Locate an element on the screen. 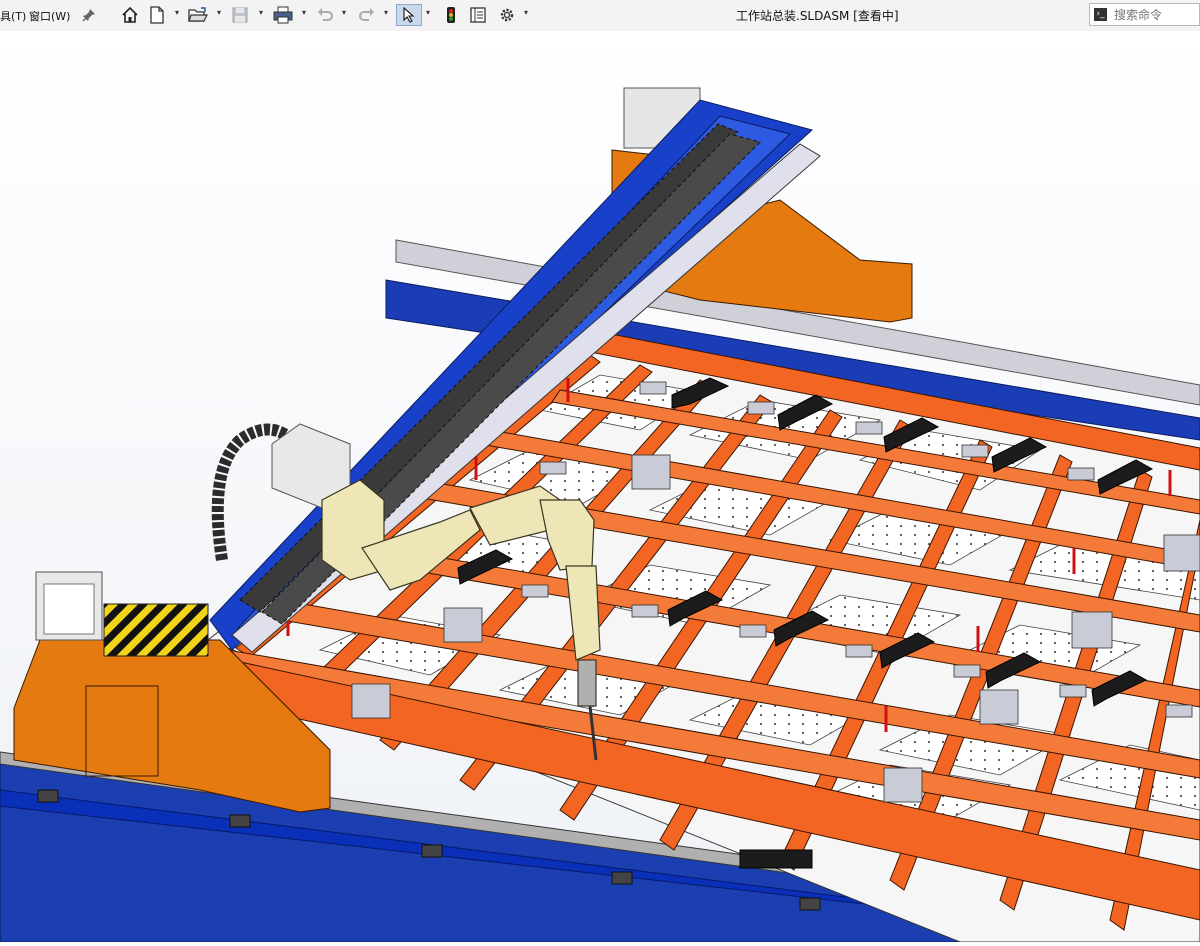 The width and height of the screenshot is (1200, 946). undo-dropdown-icon: ▾ is located at coordinates (346, 15).